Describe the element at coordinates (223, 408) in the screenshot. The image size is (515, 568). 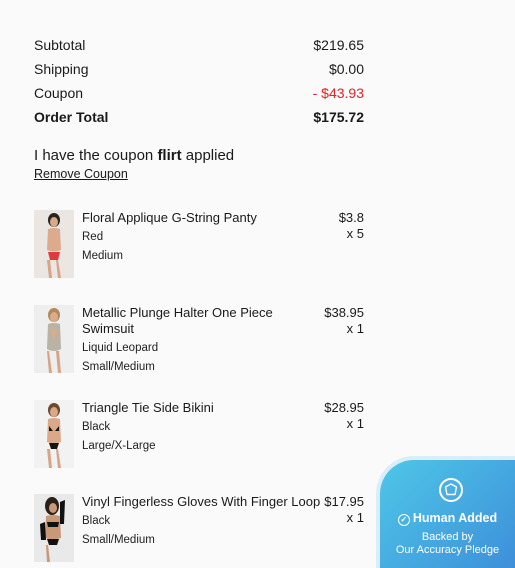
I see `item-name: Triangle Tie Side Bikini` at that location.